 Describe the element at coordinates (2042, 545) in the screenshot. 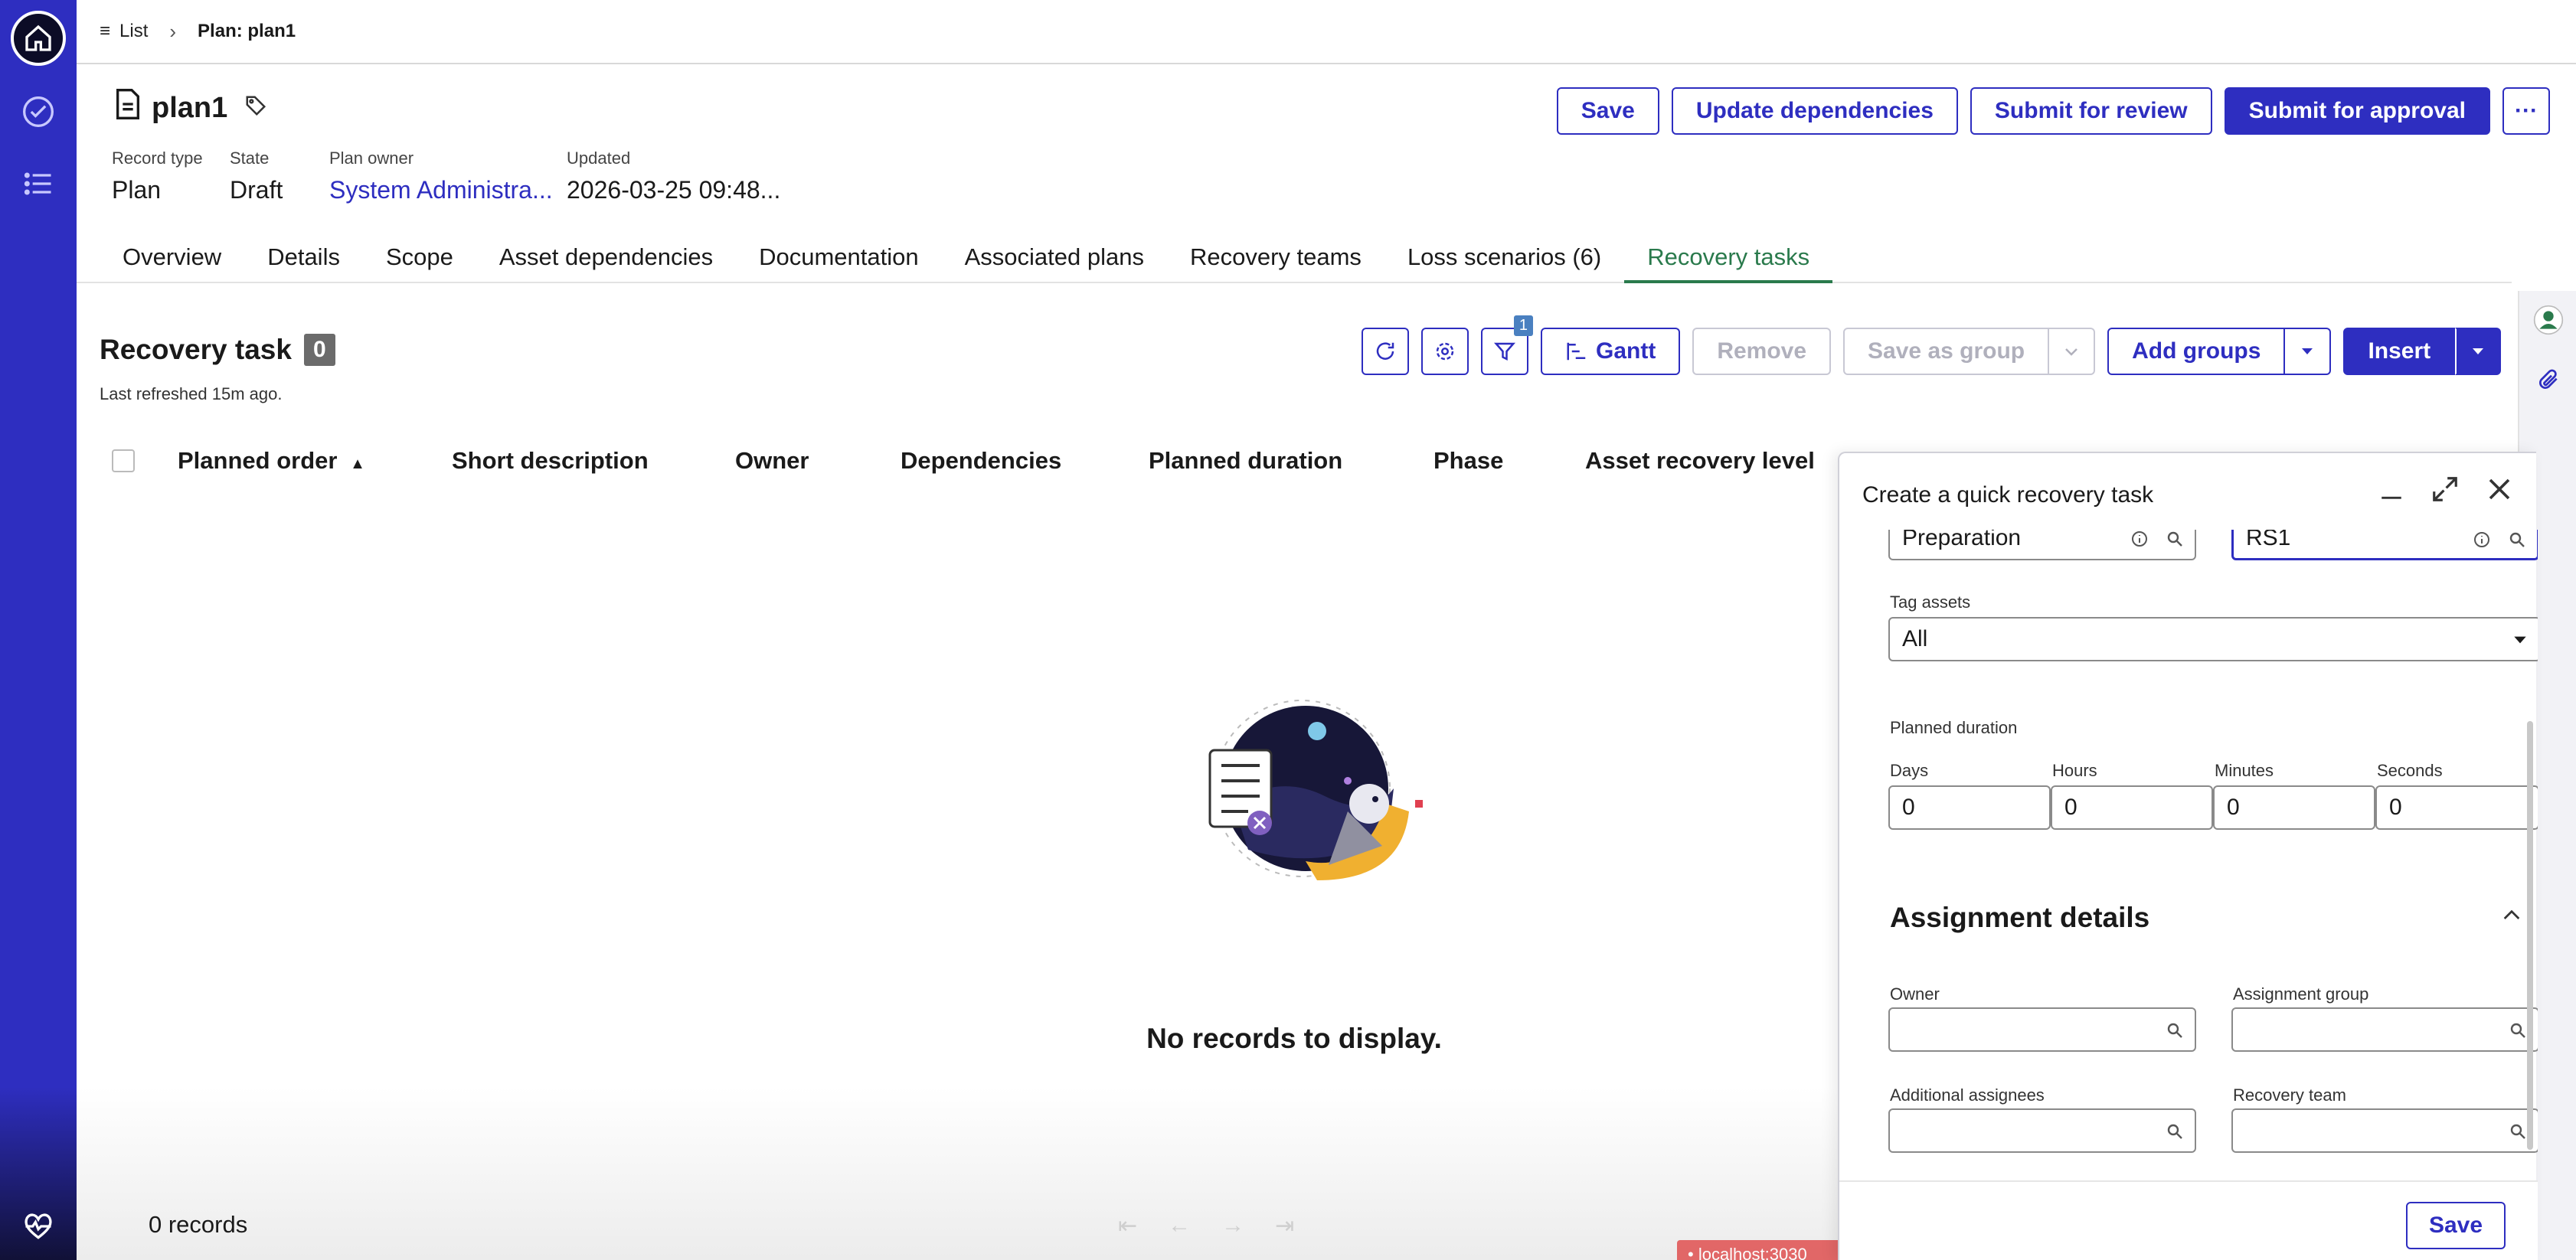

I see `phase-field: Preparation` at that location.